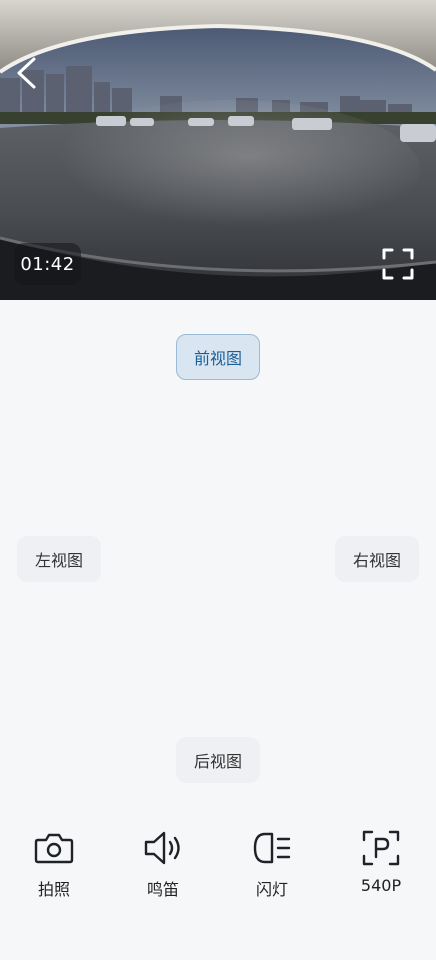  Describe the element at coordinates (54, 866) in the screenshot. I see `photo-button: 拍照` at that location.